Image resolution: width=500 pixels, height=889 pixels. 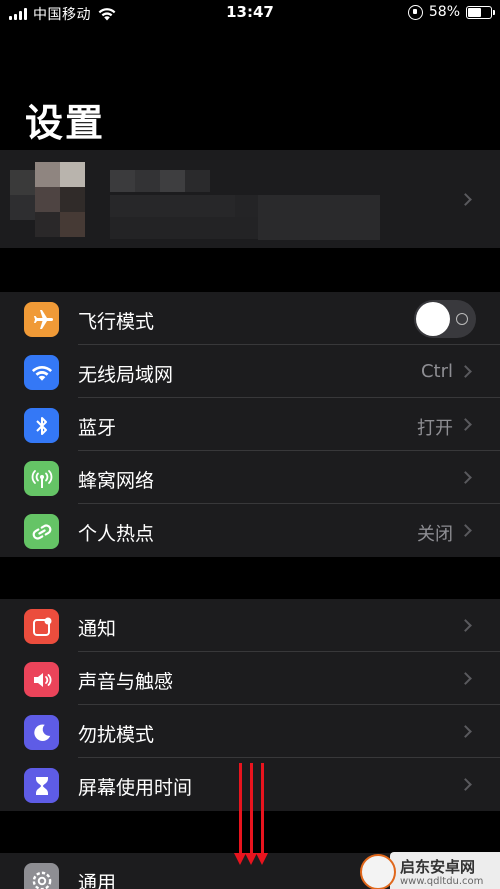 What do you see at coordinates (436, 371) in the screenshot?
I see `wifi-network-value: Ctrl` at bounding box center [436, 371].